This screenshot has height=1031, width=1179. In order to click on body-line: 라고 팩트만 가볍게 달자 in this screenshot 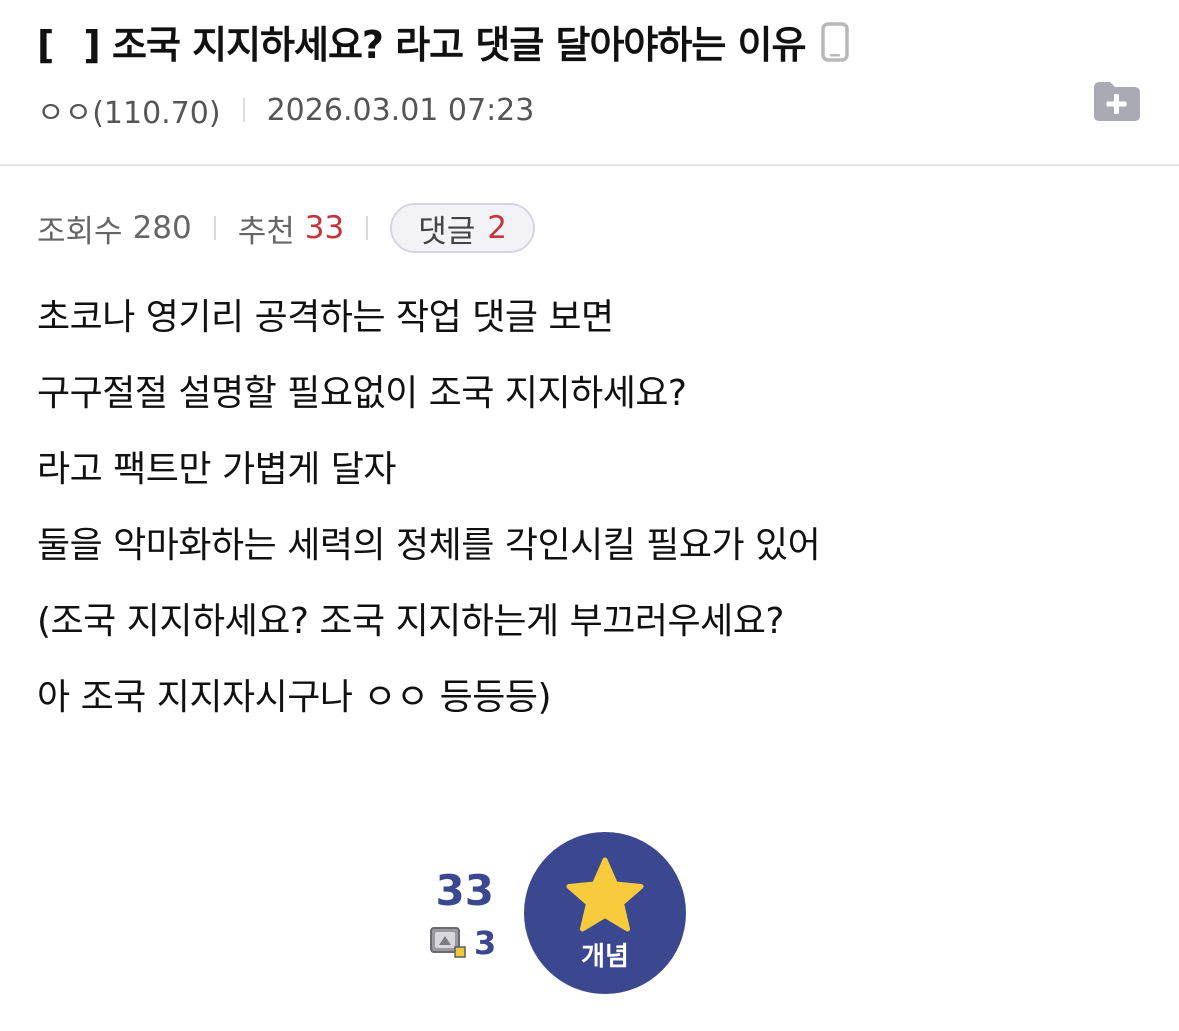, I will do `click(217, 469)`.